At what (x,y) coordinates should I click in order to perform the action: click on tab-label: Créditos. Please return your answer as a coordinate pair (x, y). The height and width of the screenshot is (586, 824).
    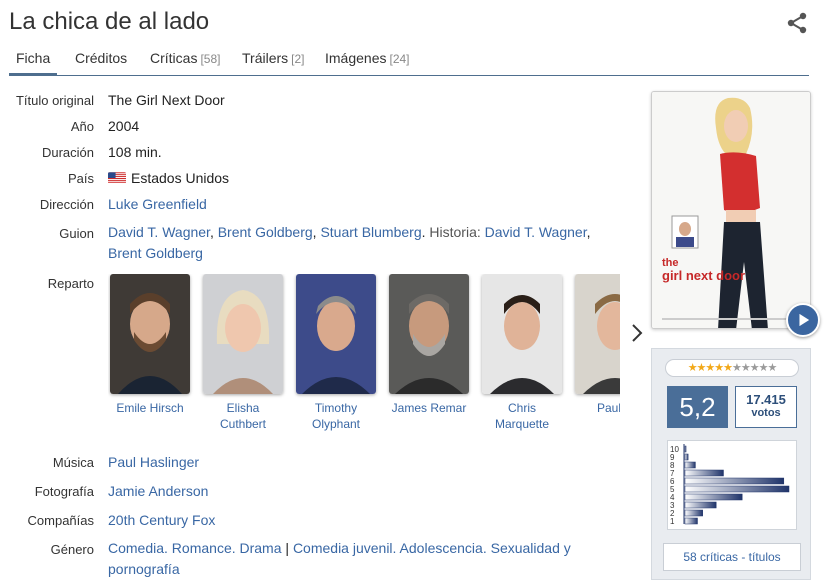
    Looking at the image, I should click on (101, 58).